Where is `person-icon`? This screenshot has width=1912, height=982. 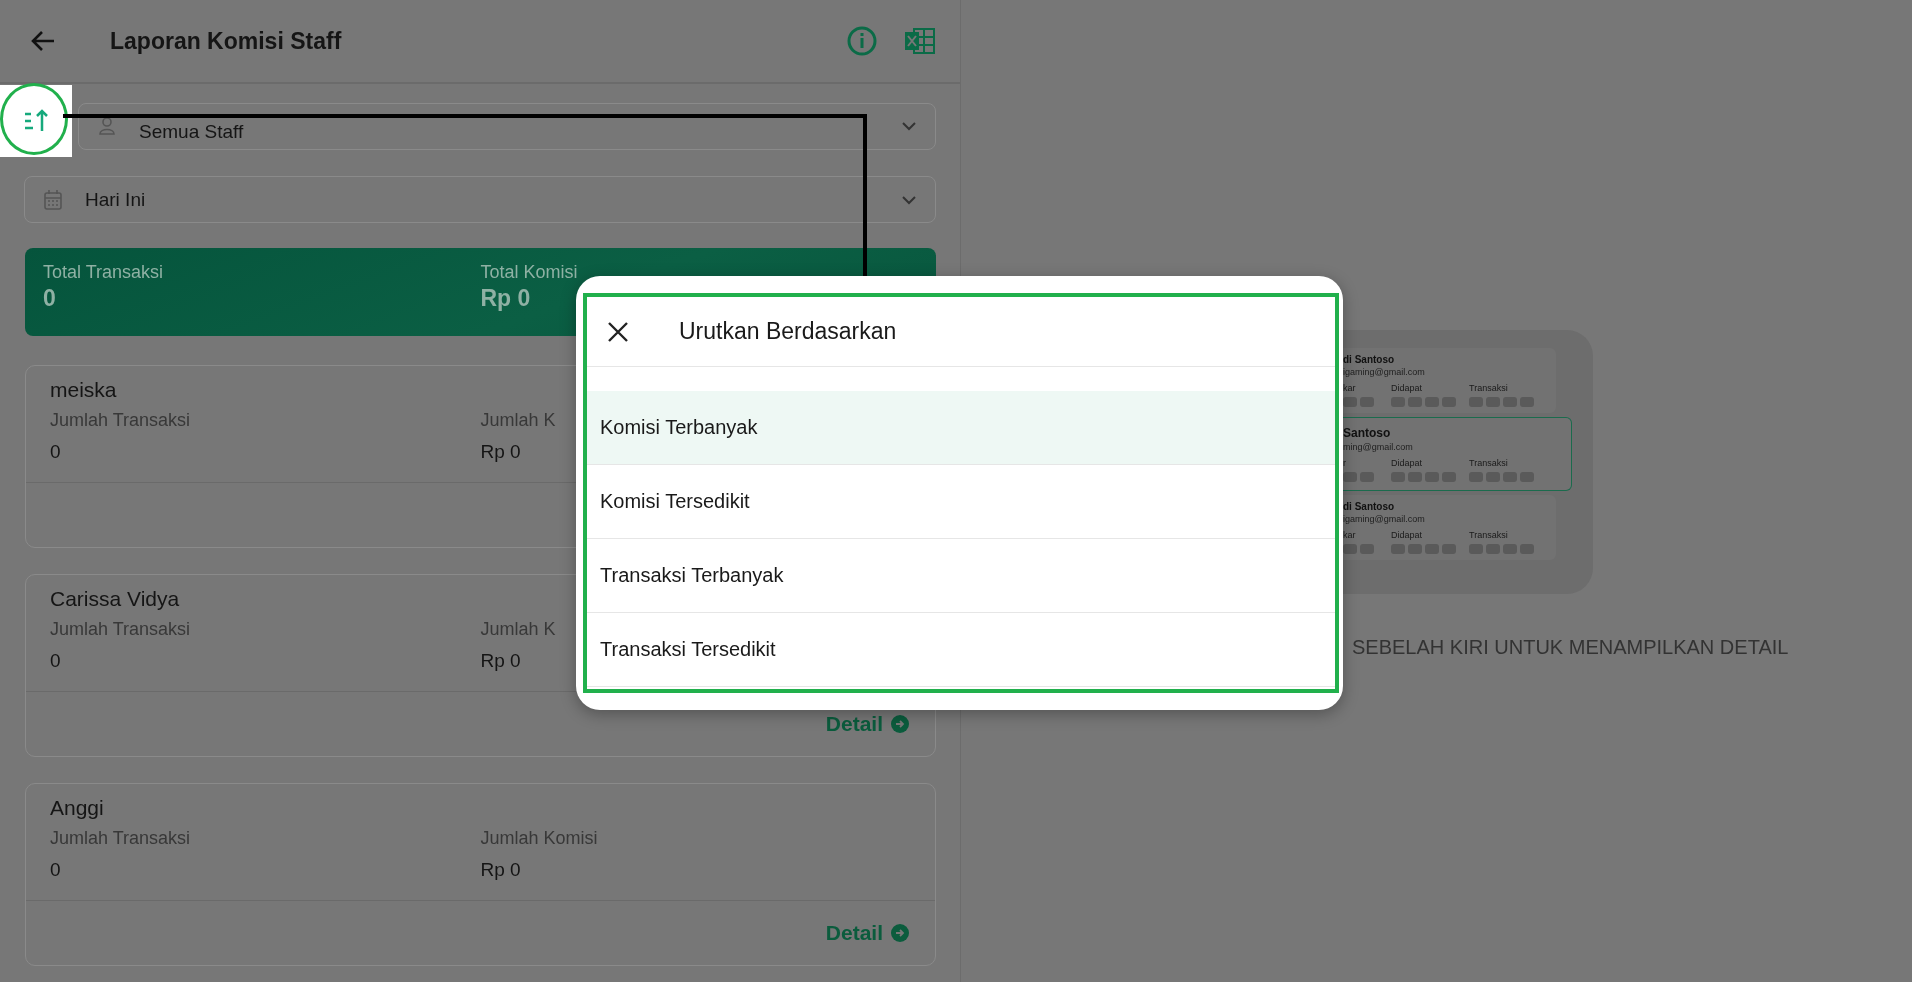
person-icon is located at coordinates (107, 126).